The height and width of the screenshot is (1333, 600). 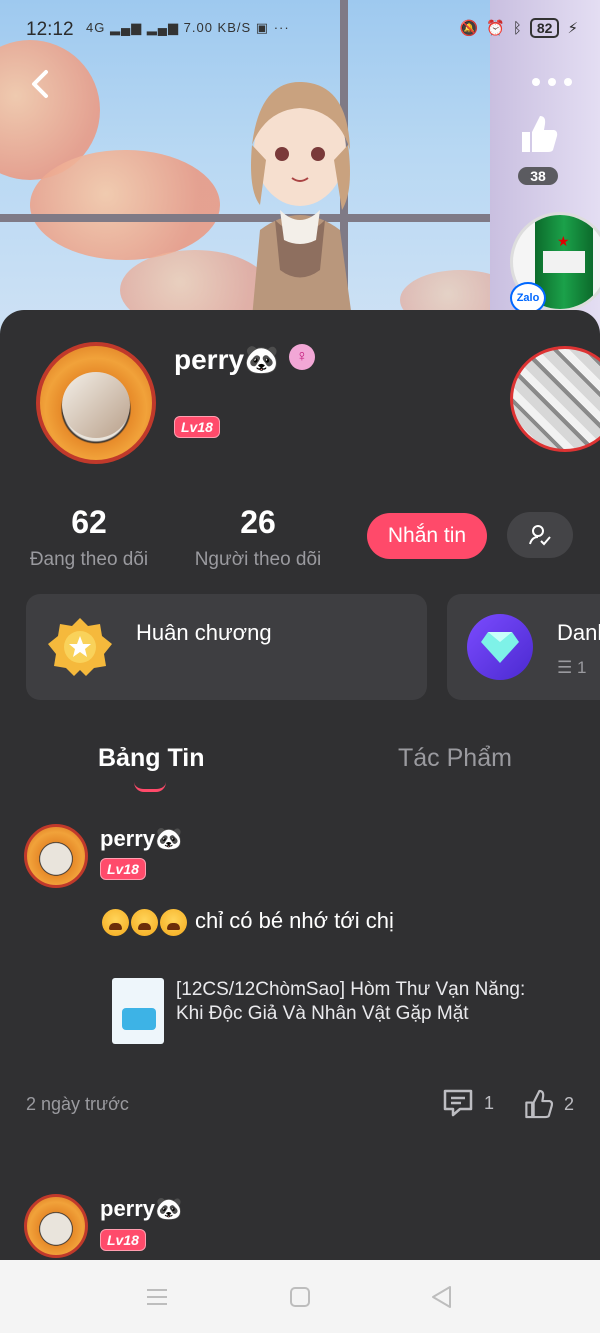 I want to click on back-nav-icon, so click(x=442, y=1297).